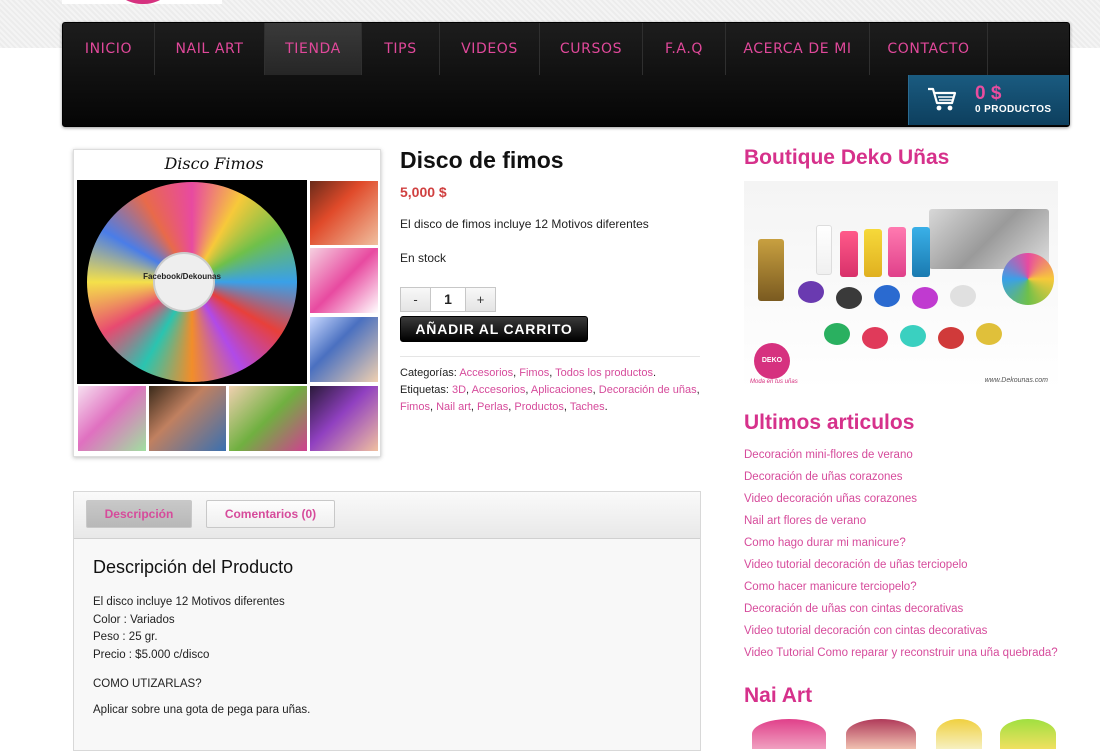  Describe the element at coordinates (490, 49) in the screenshot. I see `nav-item-videos: VIDEOS` at that location.